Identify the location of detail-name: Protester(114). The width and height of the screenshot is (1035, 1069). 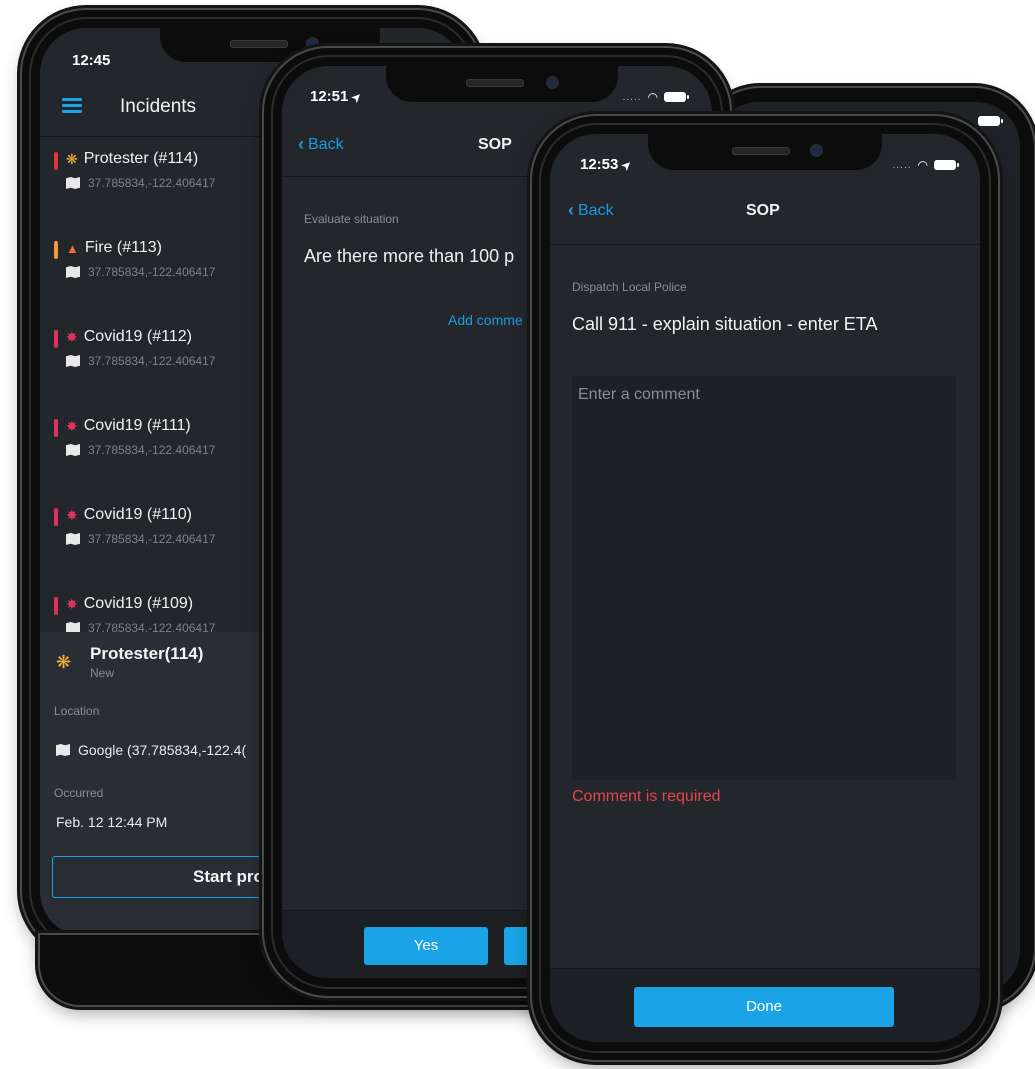
(147, 653).